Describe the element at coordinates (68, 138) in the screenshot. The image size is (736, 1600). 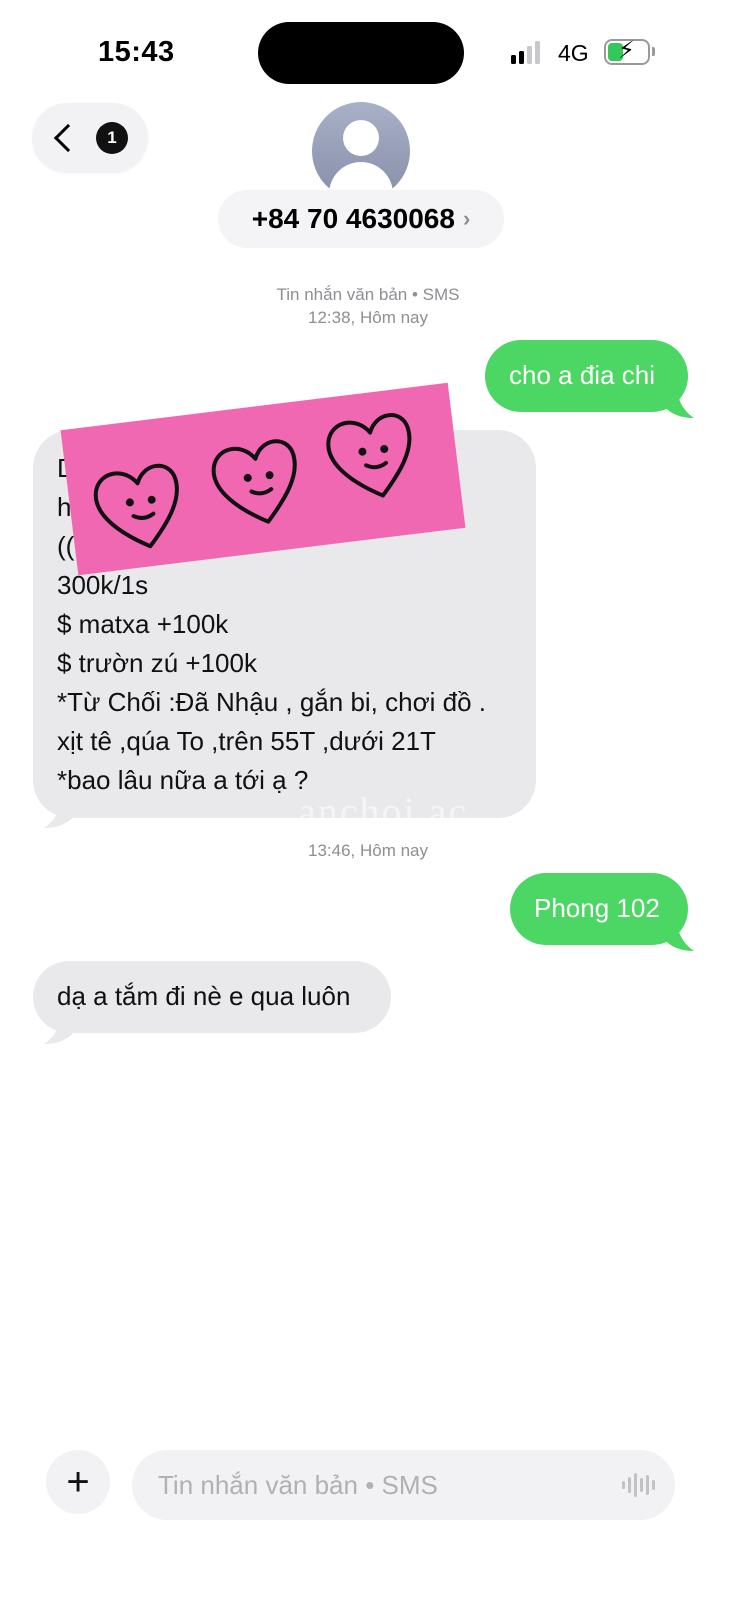
I see `back-chevron-icon` at that location.